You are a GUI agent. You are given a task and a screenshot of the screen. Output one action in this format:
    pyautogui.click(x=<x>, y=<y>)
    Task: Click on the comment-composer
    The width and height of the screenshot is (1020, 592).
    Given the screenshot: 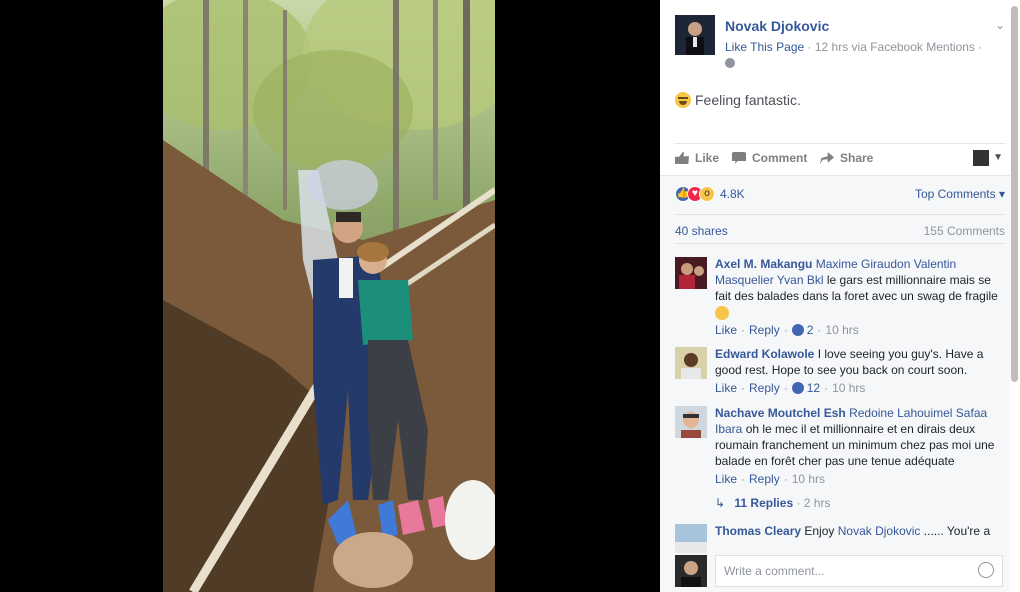 What is the action you would take?
    pyautogui.click(x=835, y=572)
    